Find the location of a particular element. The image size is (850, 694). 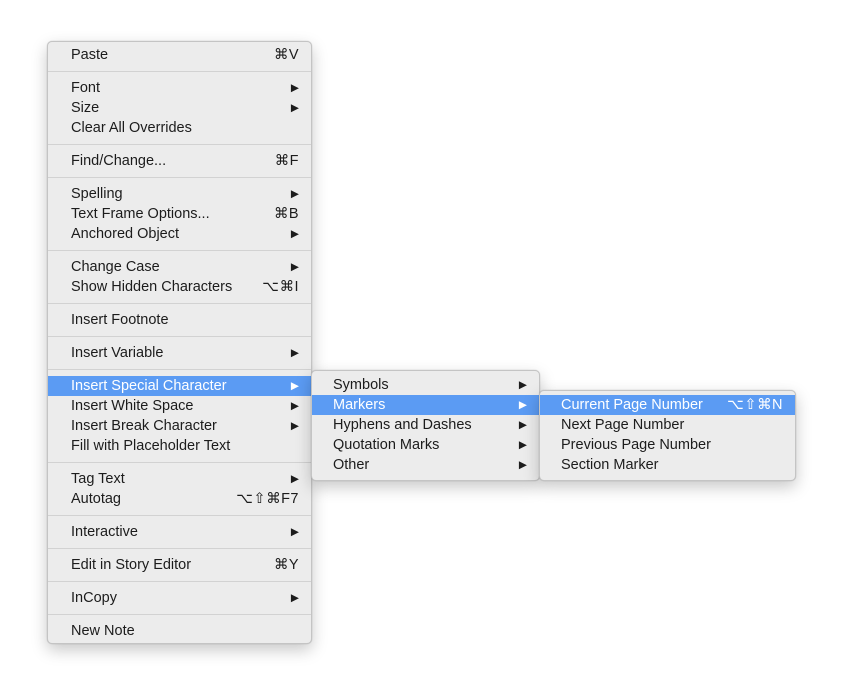

submenu-item-hyphens-and-dashes: Hyphens and Dashes ▶ is located at coordinates (425, 425).